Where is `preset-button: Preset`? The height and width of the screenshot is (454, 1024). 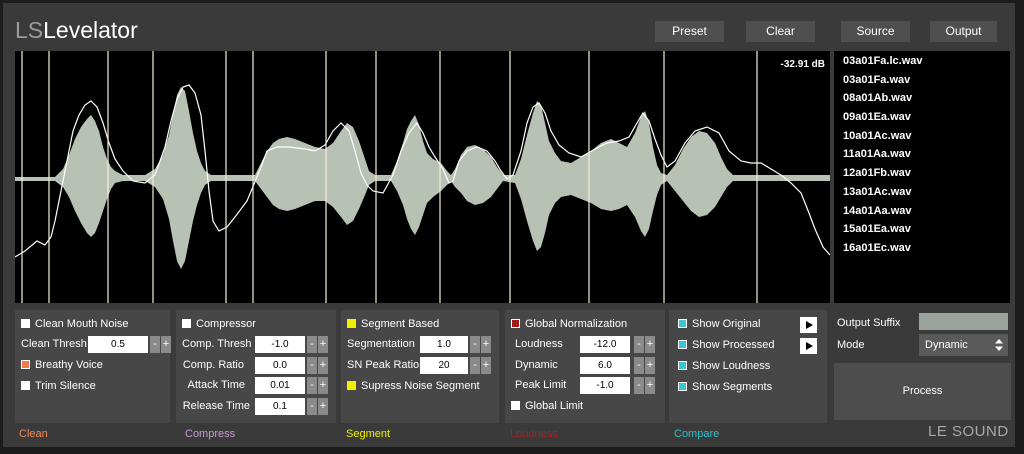
preset-button: Preset is located at coordinates (689, 31).